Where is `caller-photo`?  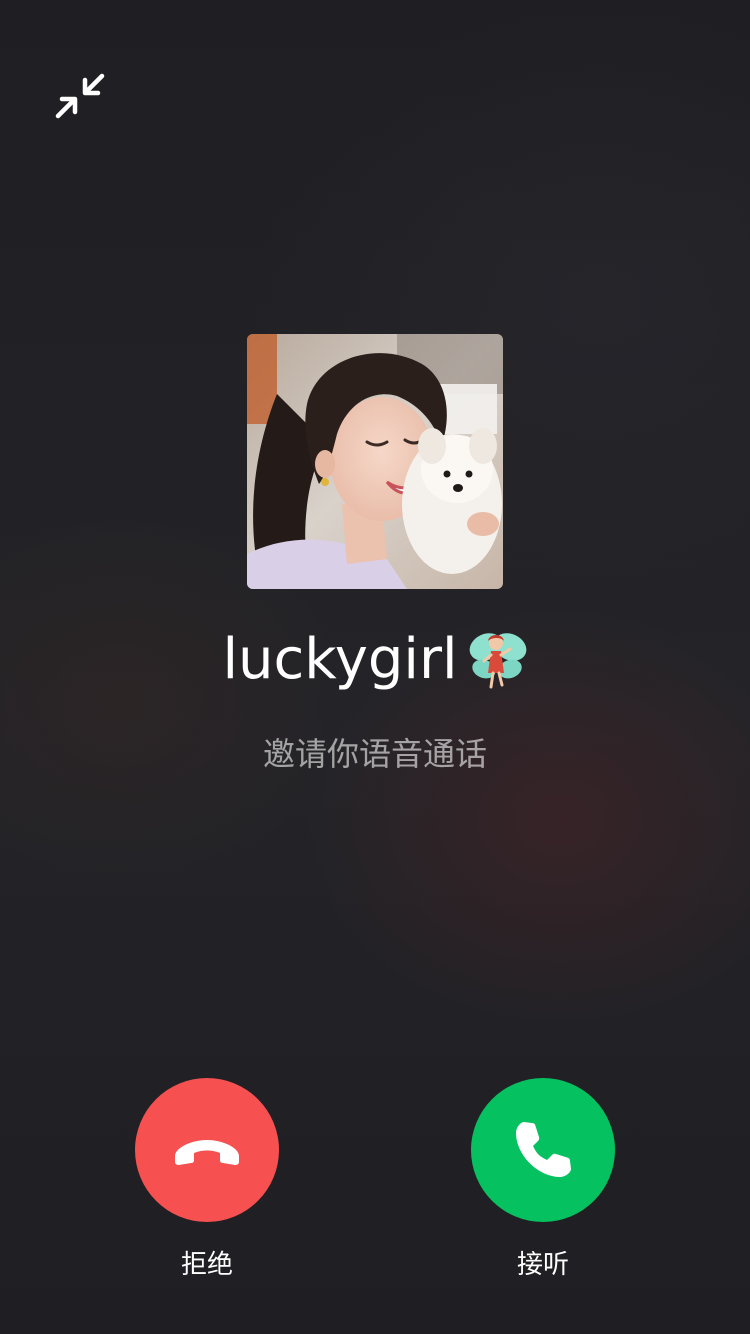 caller-photo is located at coordinates (375, 461).